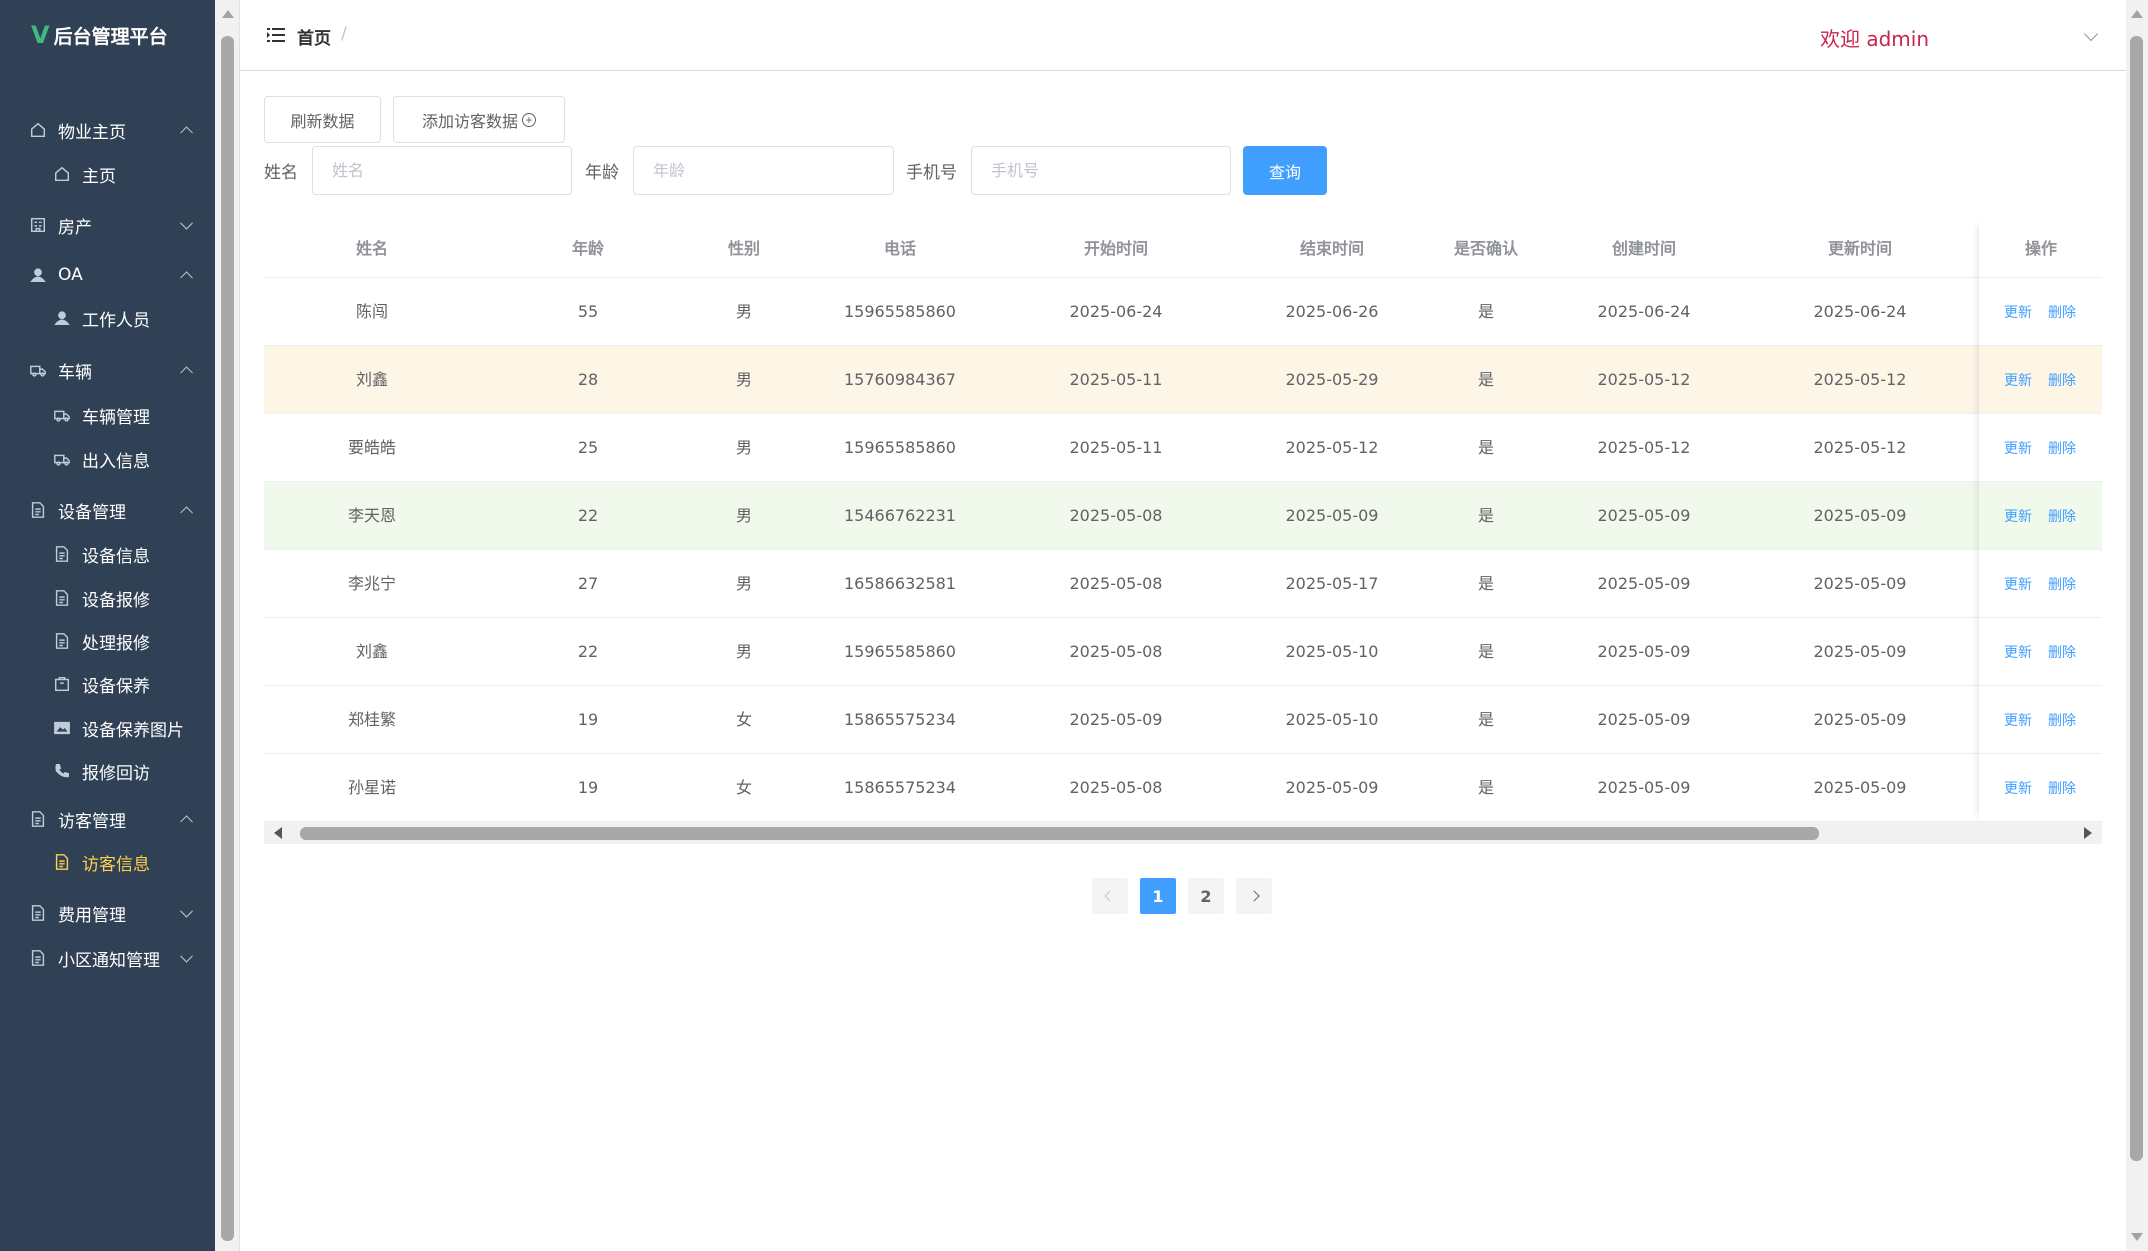  I want to click on sidebar-item-label: 小区通知管理, so click(109, 960).